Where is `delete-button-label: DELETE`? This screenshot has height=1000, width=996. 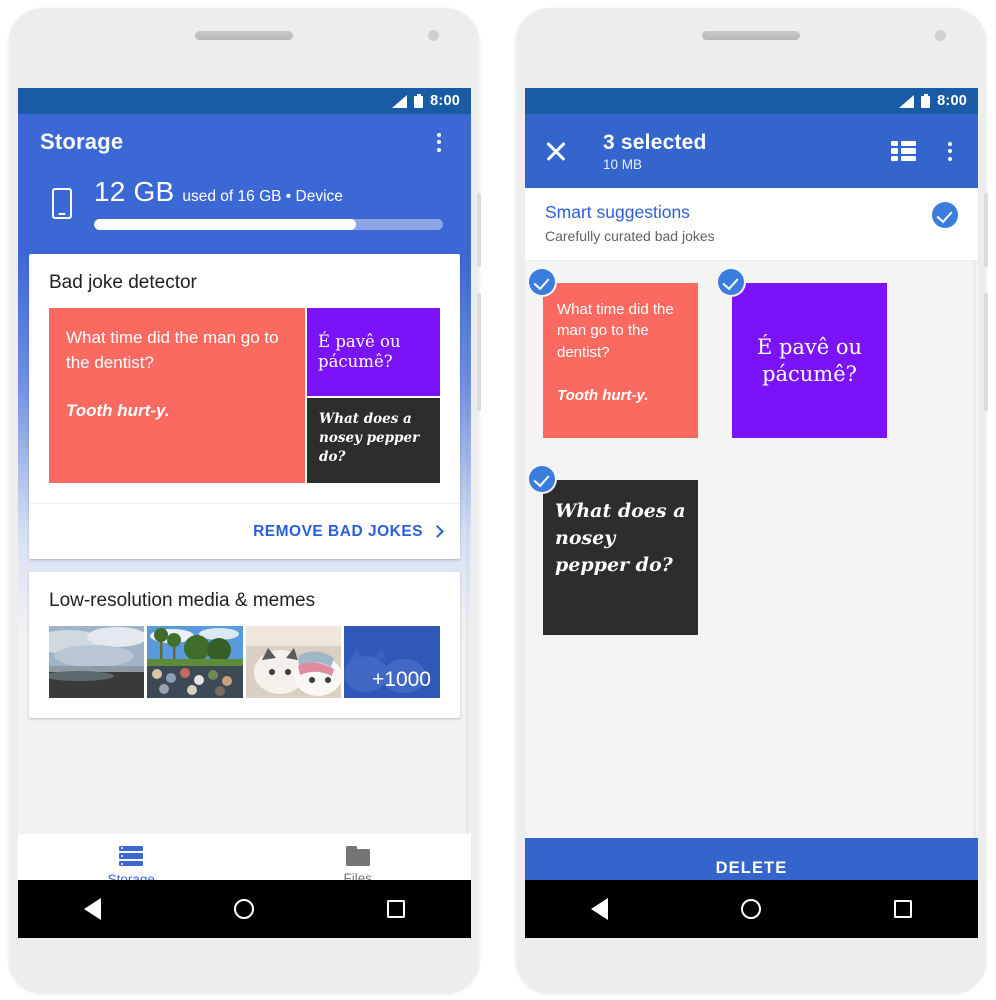
delete-button-label: DELETE is located at coordinates (751, 867).